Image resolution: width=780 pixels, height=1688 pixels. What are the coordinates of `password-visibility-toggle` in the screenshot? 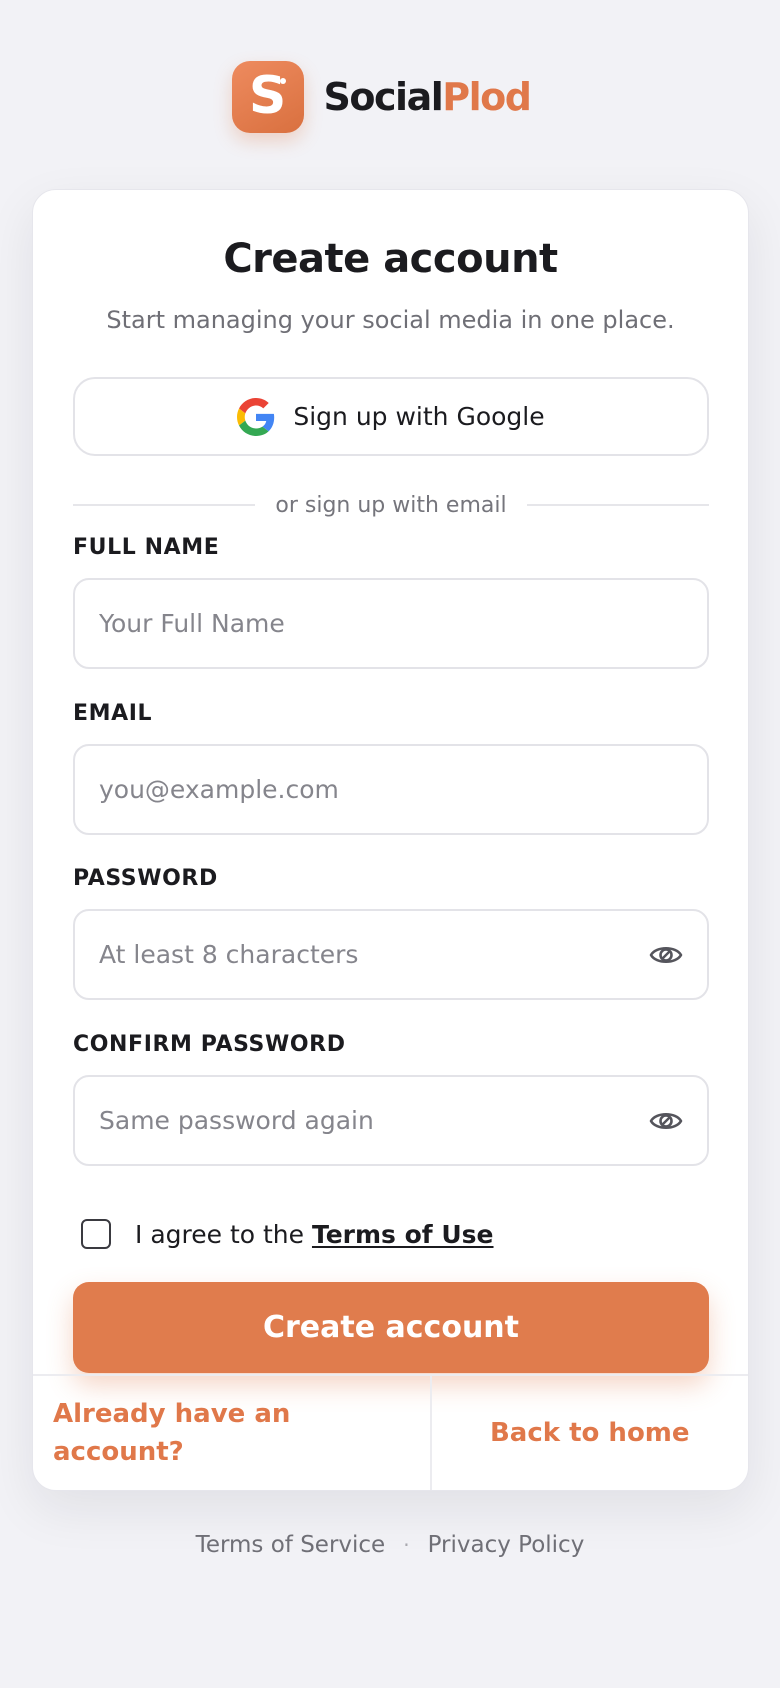 It's located at (666, 955).